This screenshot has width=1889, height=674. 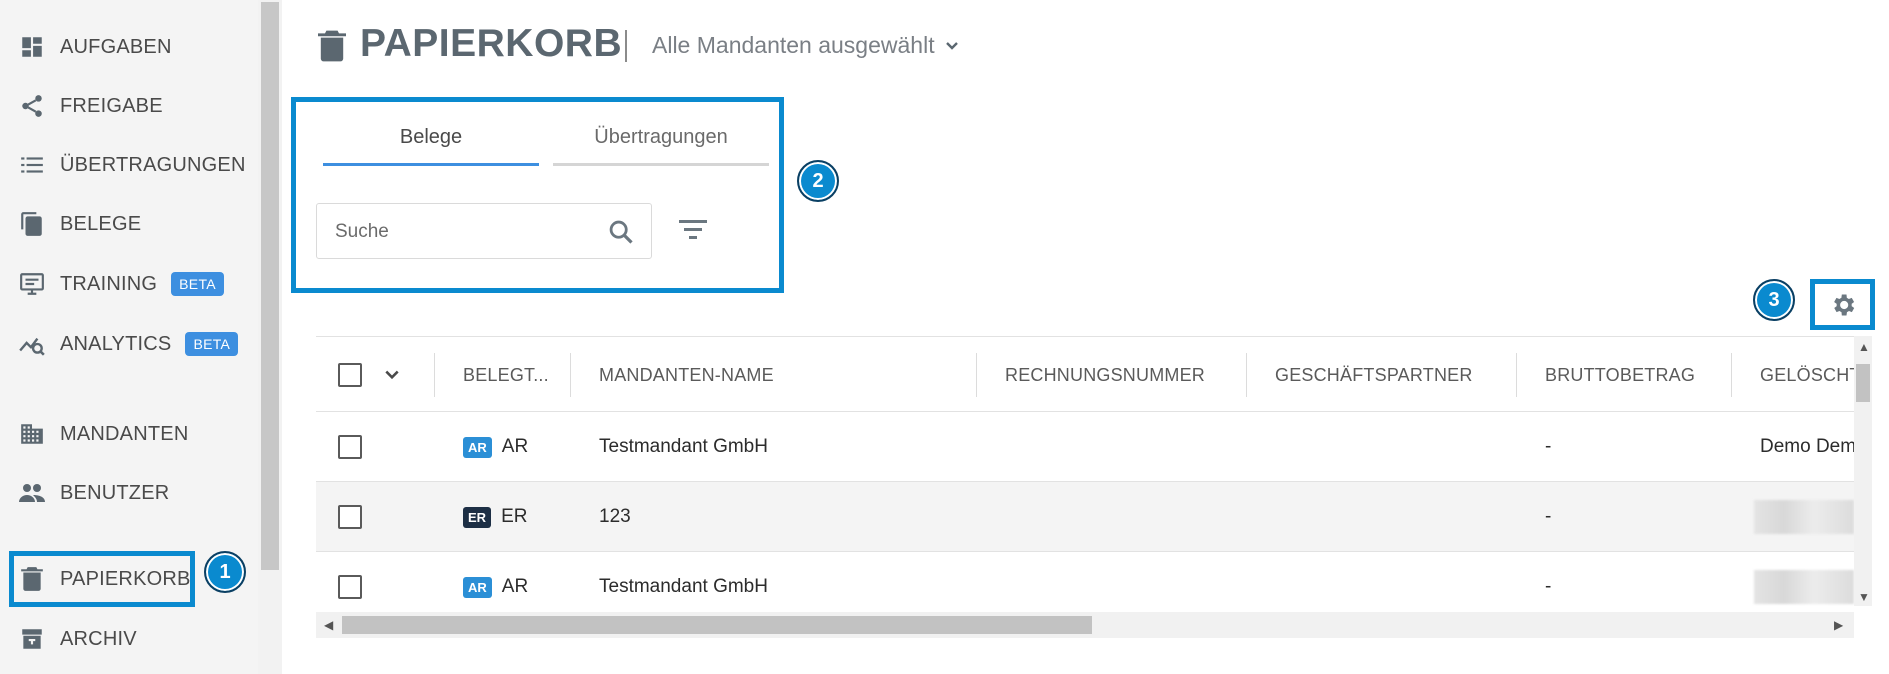 I want to click on share-icon, so click(x=32, y=106).